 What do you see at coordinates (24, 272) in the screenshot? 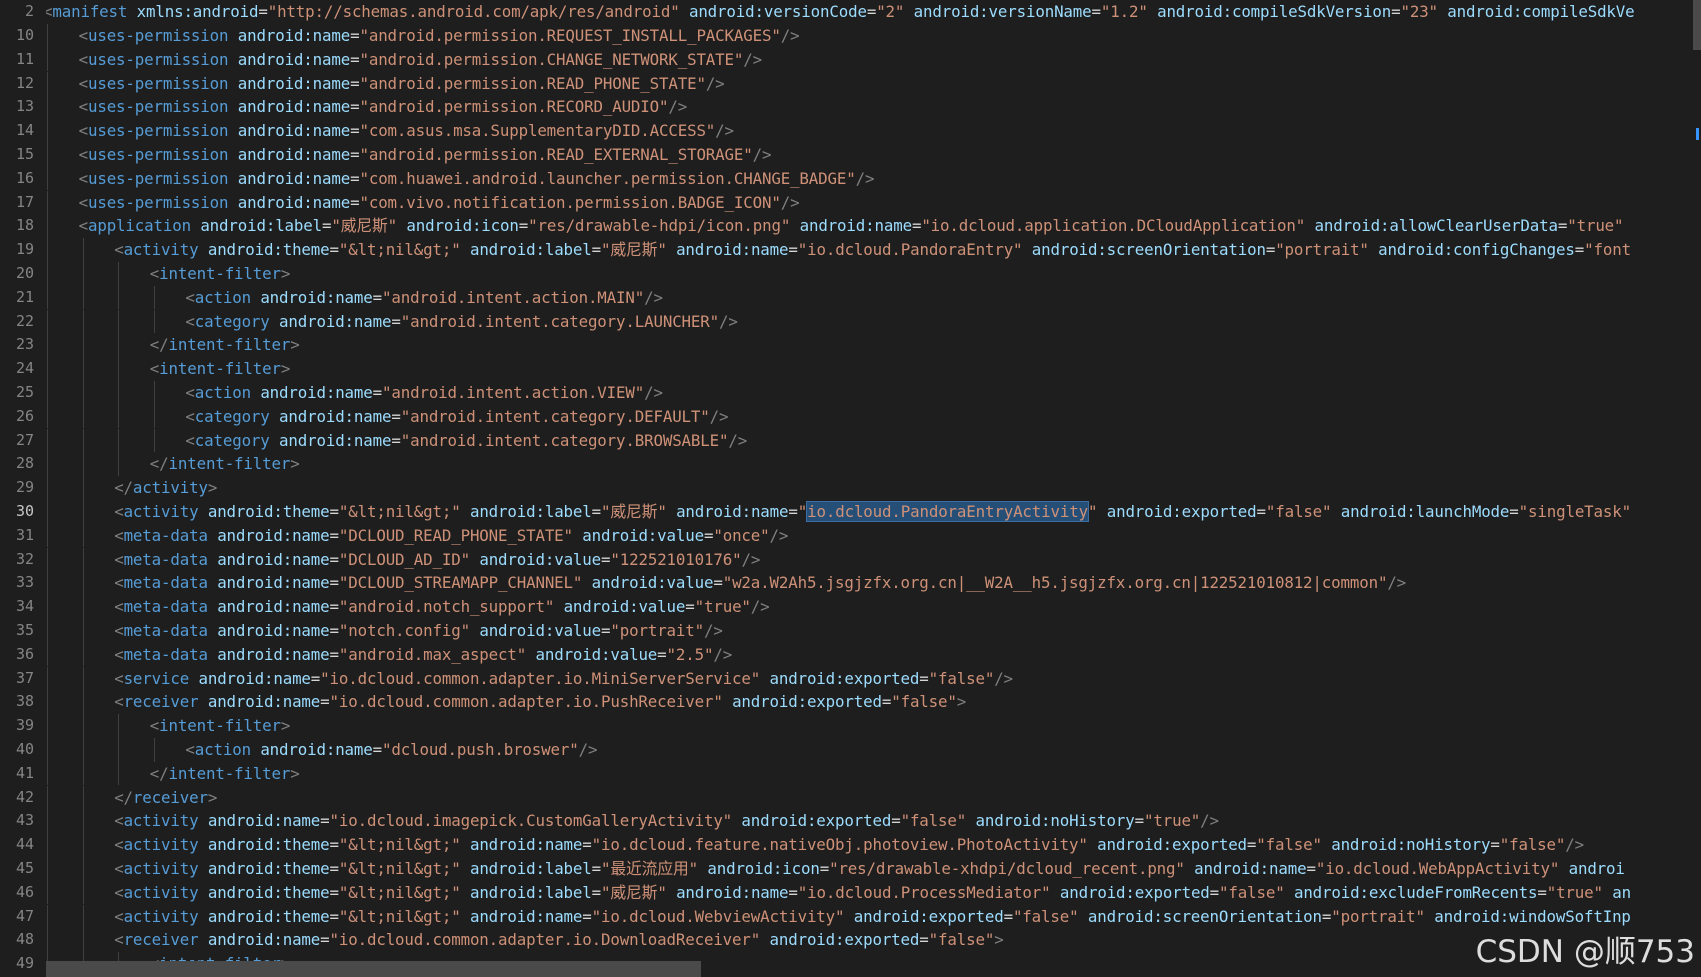
I see `line-number: 20` at bounding box center [24, 272].